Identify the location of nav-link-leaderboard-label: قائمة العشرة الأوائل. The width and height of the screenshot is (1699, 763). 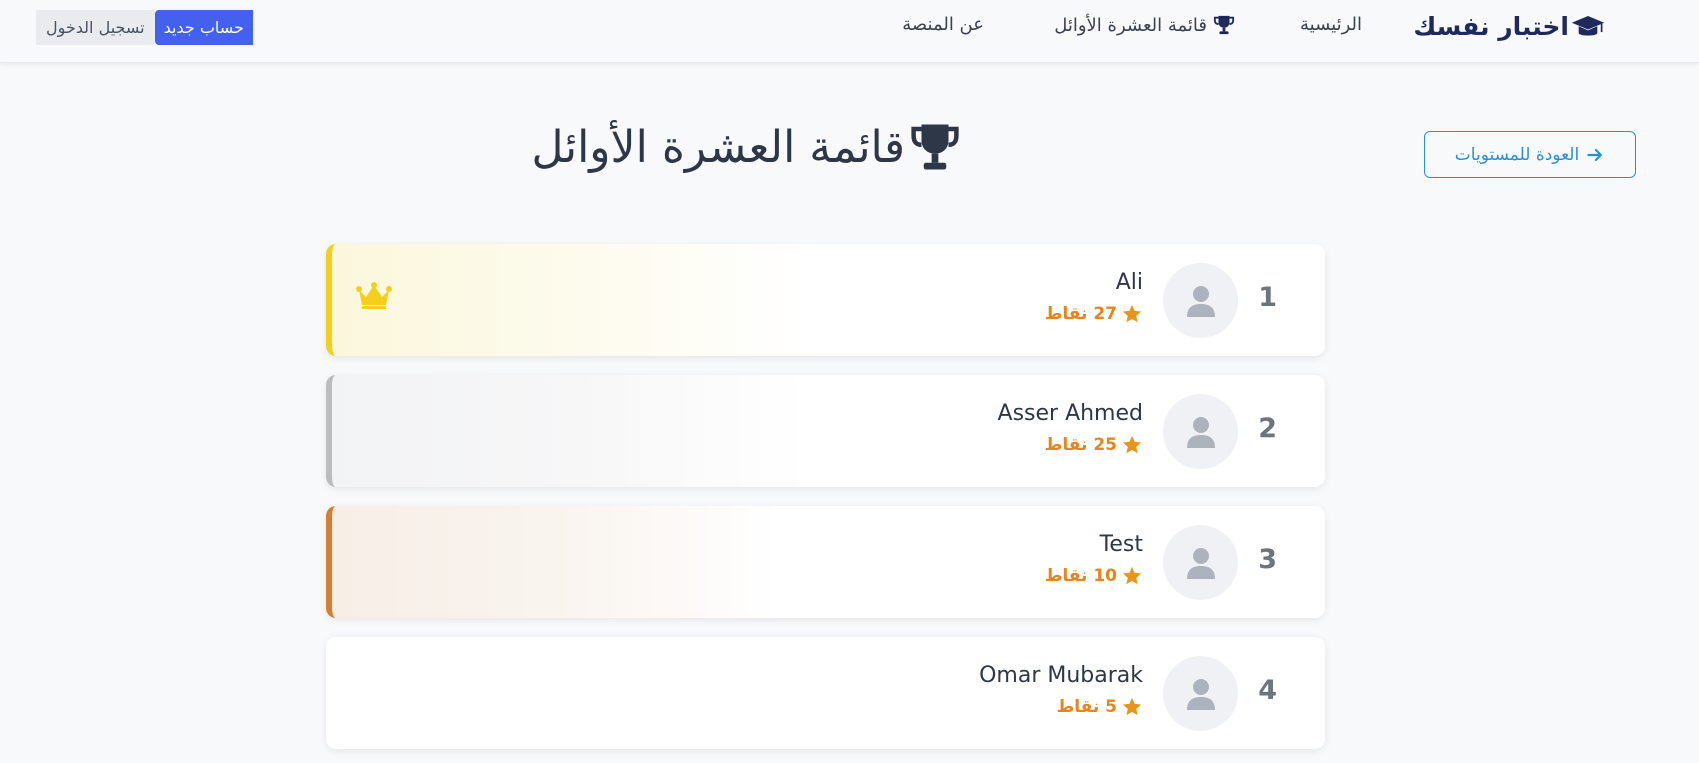
(1130, 25).